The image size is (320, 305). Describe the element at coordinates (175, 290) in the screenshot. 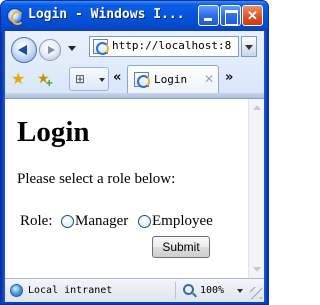

I see `status-separator` at that location.